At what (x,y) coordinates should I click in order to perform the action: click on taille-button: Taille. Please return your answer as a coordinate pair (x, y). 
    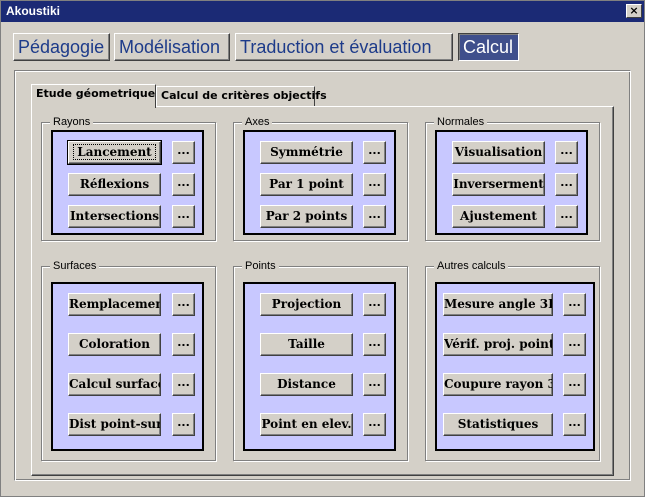
    Looking at the image, I should click on (306, 344).